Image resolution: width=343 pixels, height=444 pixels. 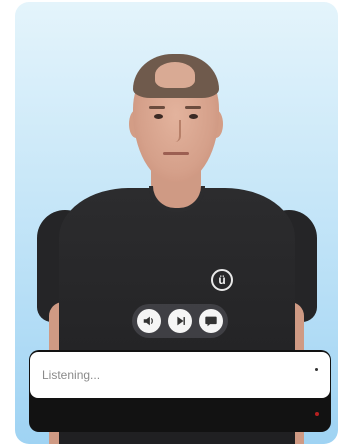 What do you see at coordinates (176, 153) in the screenshot?
I see `mouth` at bounding box center [176, 153].